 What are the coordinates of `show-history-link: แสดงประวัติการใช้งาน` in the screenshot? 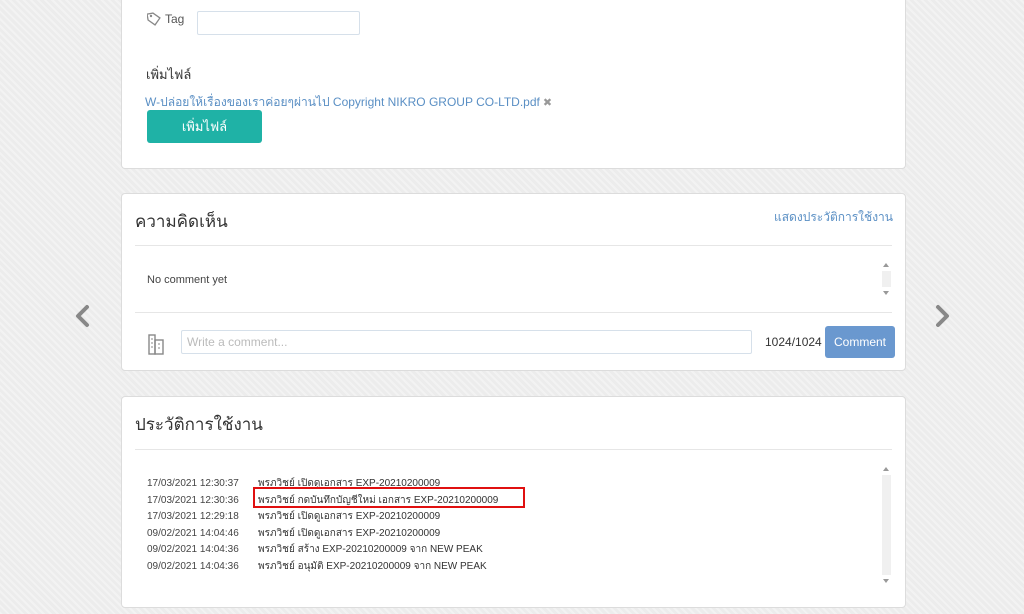 It's located at (833, 217).